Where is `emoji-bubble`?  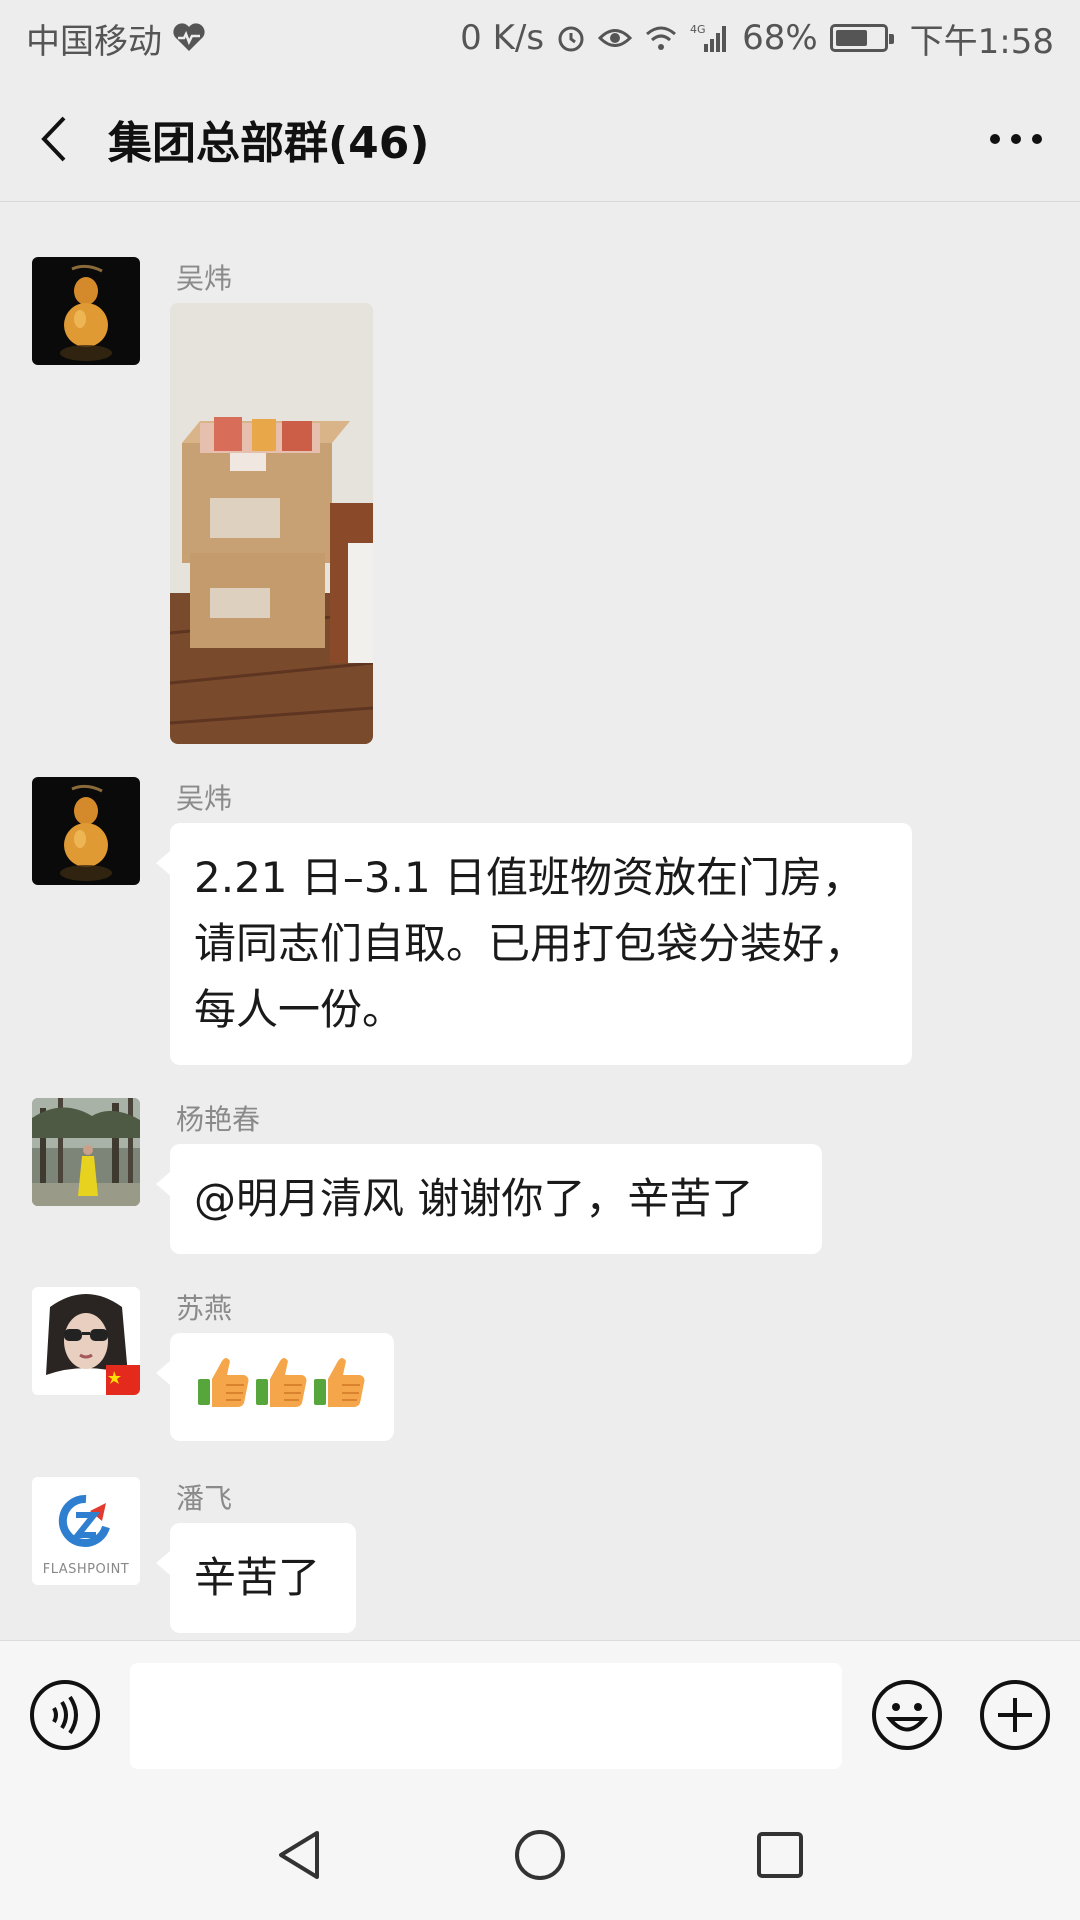 emoji-bubble is located at coordinates (275, 1387).